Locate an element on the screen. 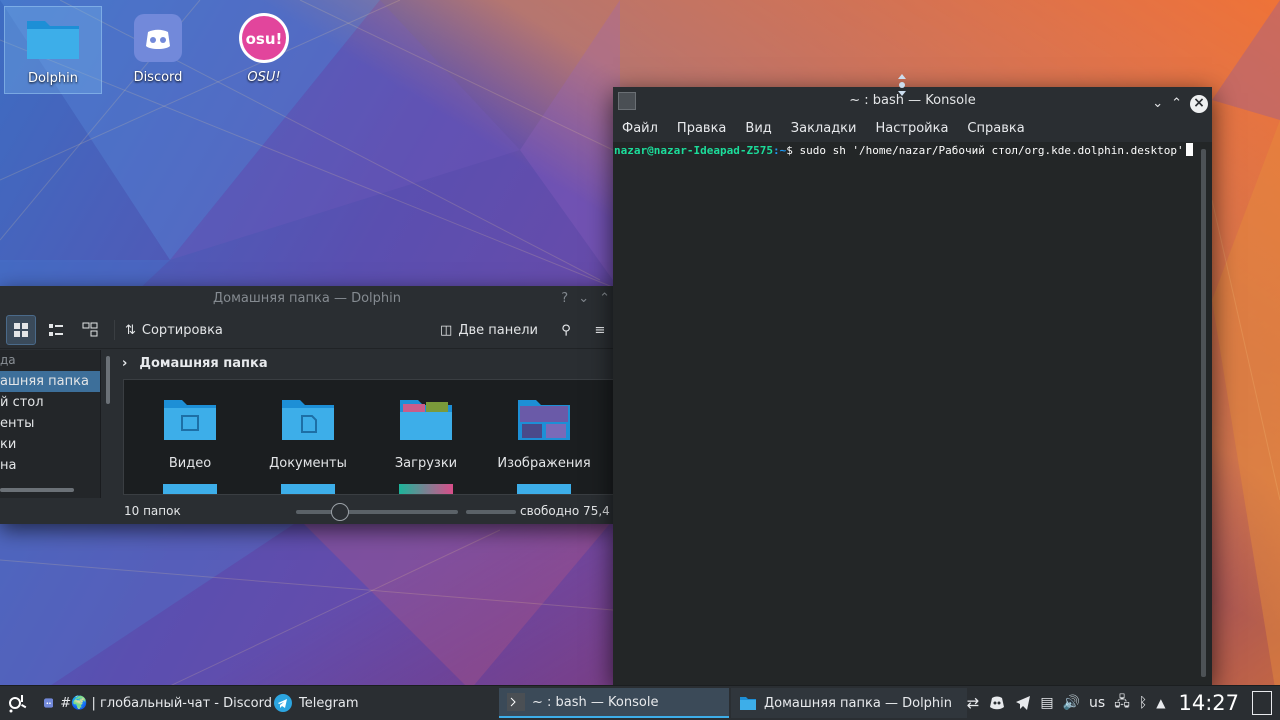 This screenshot has width=1280, height=720. list-icon is located at coordinates (56, 330).